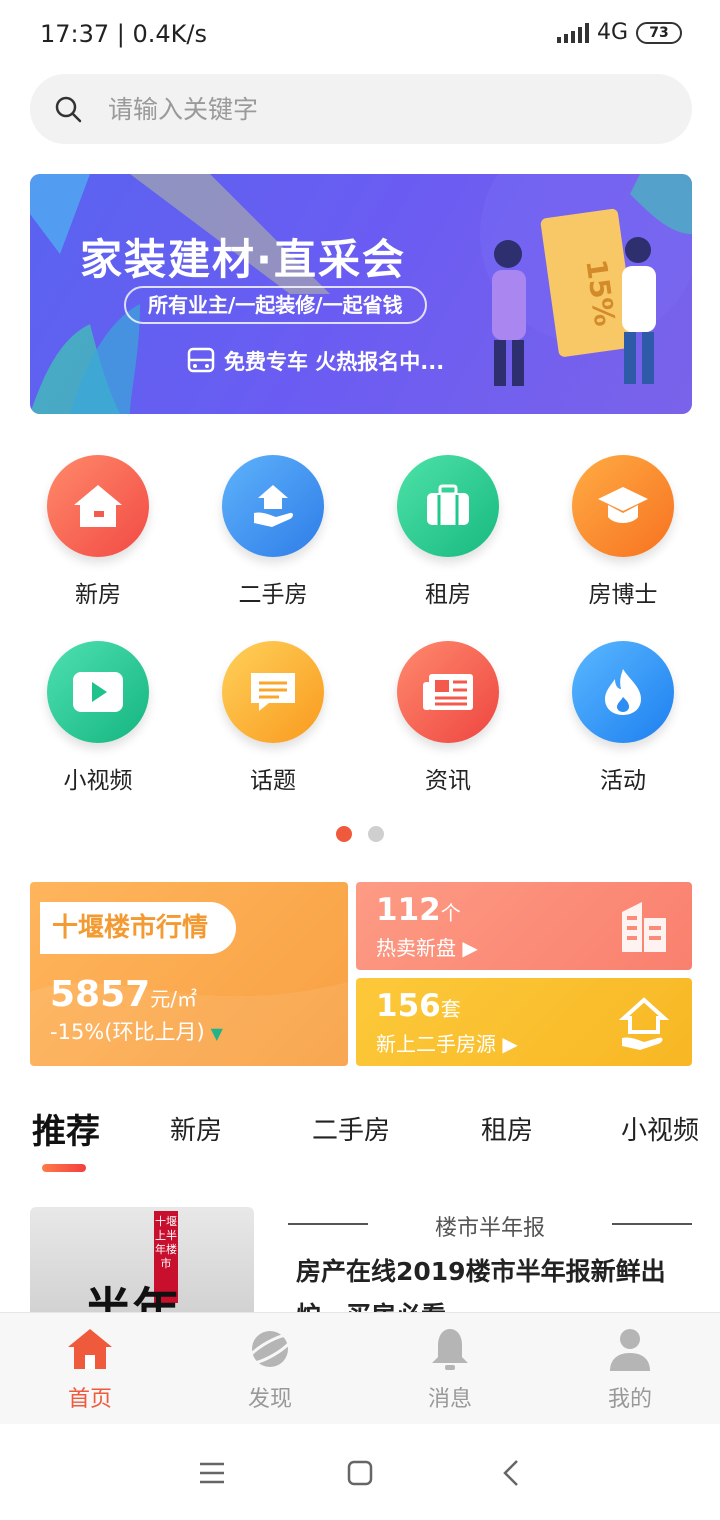 The height and width of the screenshot is (1520, 720). Describe the element at coordinates (358, 109) in the screenshot. I see `search-input` at that location.